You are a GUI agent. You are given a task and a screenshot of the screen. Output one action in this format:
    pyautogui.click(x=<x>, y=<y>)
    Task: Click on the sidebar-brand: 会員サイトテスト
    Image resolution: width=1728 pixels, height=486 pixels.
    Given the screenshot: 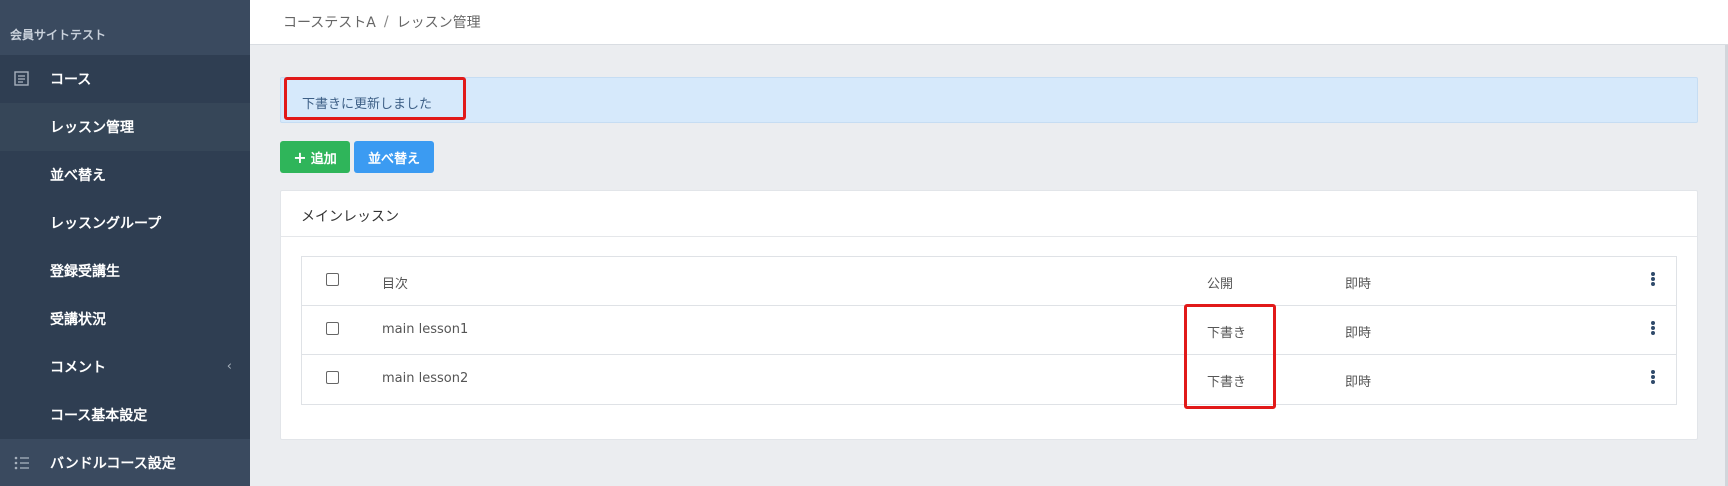 What is the action you would take?
    pyautogui.click(x=125, y=27)
    